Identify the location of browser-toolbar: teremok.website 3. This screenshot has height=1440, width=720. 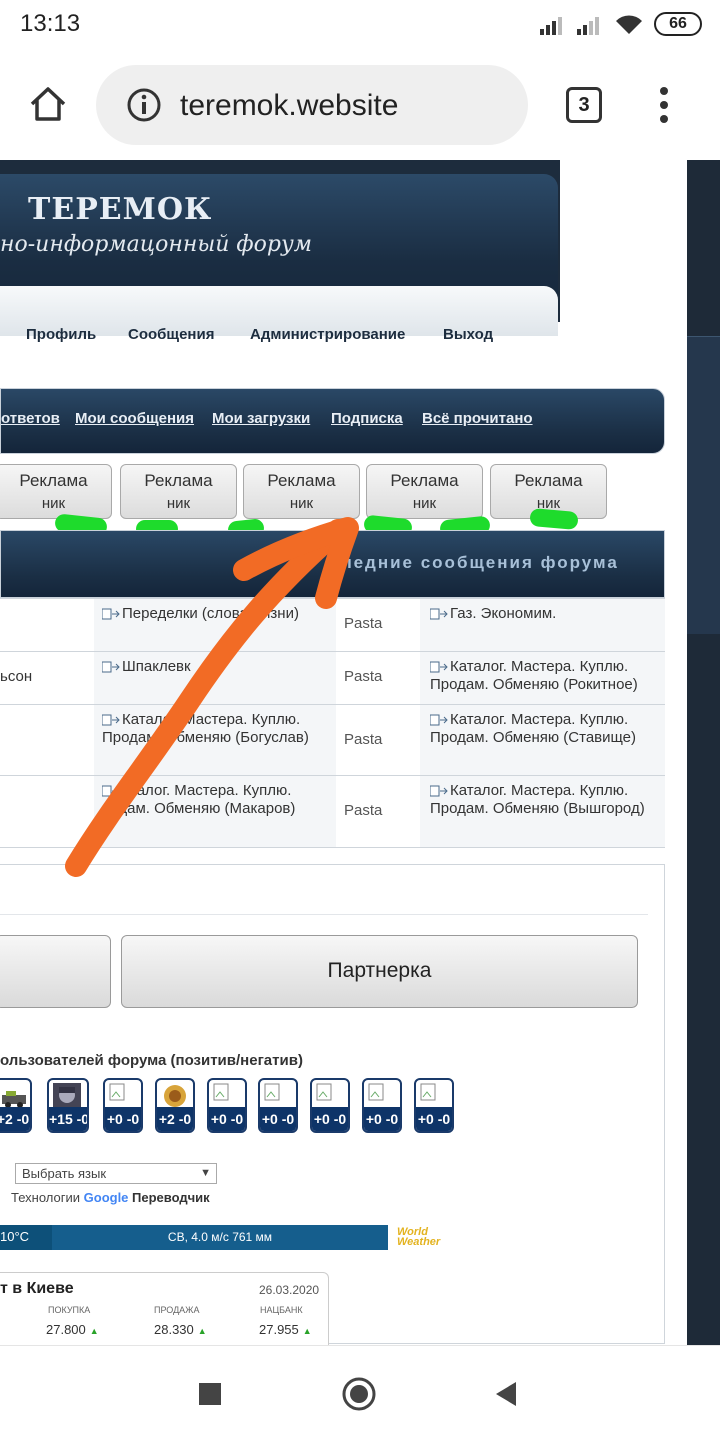
(360, 105).